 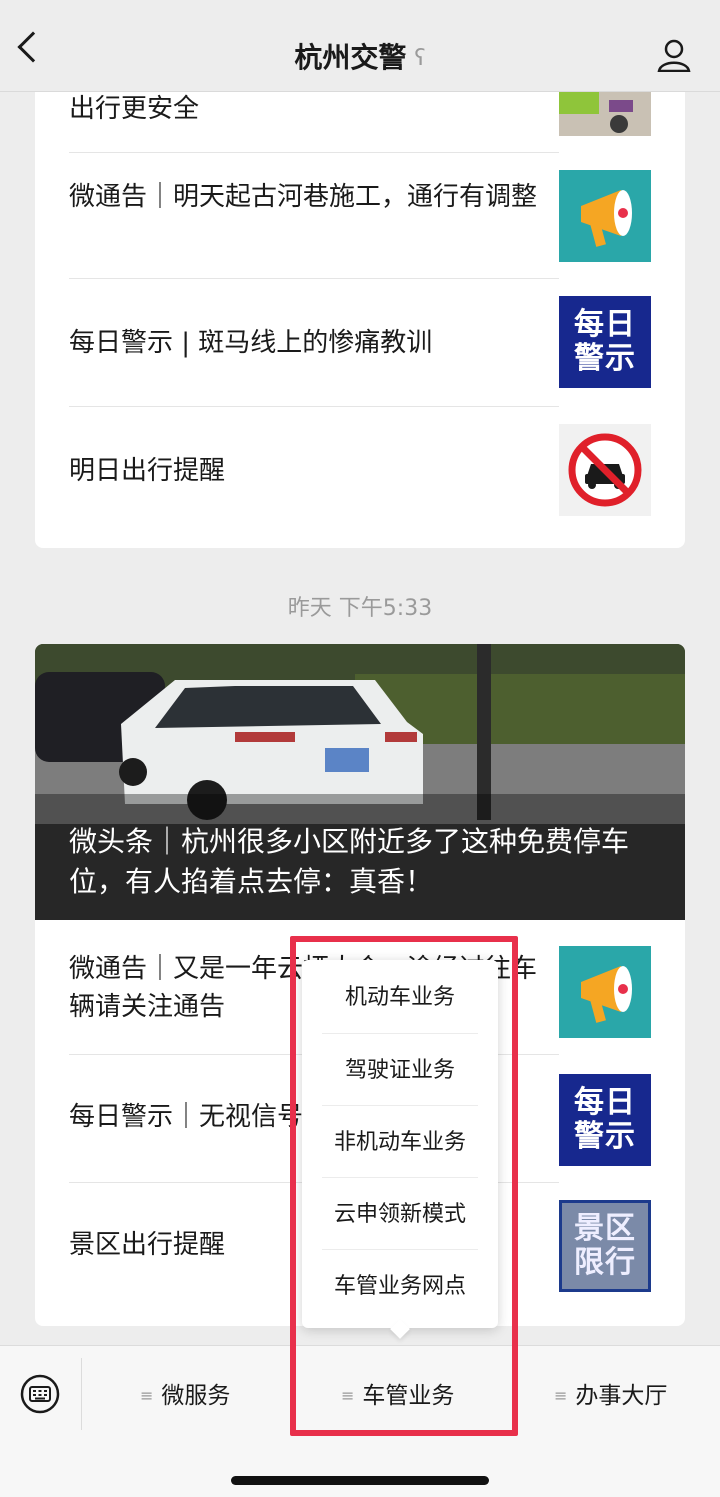 I want to click on page-title: 杭州交警 ʕ, so click(x=360, y=56).